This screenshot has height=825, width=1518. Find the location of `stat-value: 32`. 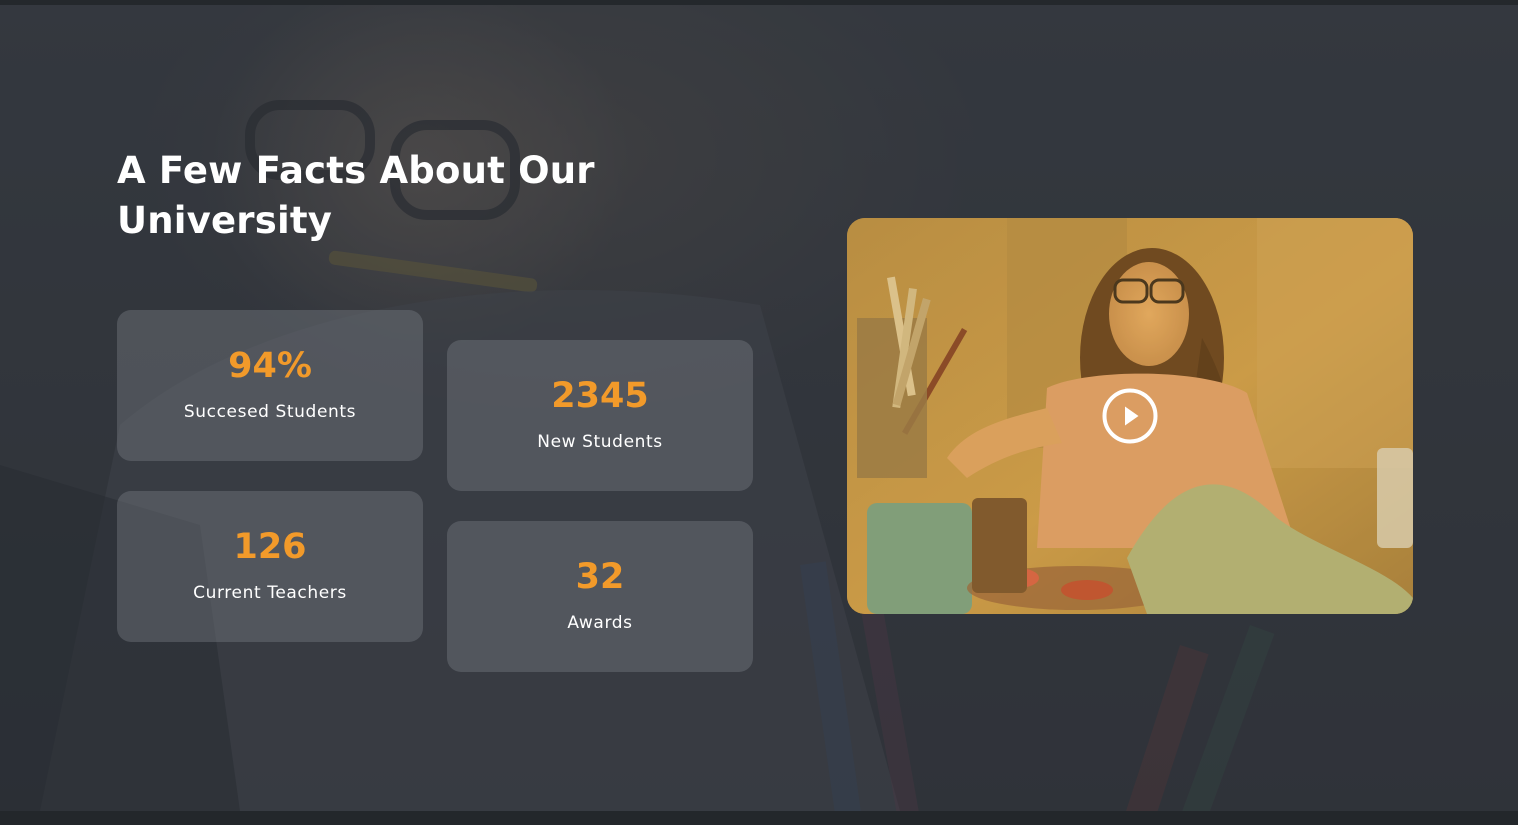

stat-value: 32 is located at coordinates (600, 577).